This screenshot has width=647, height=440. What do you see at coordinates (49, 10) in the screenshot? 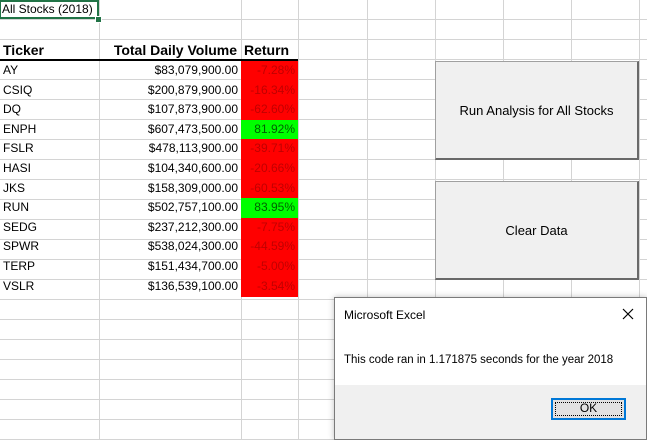
I see `sheet-title-cell: All Stocks (2018)` at bounding box center [49, 10].